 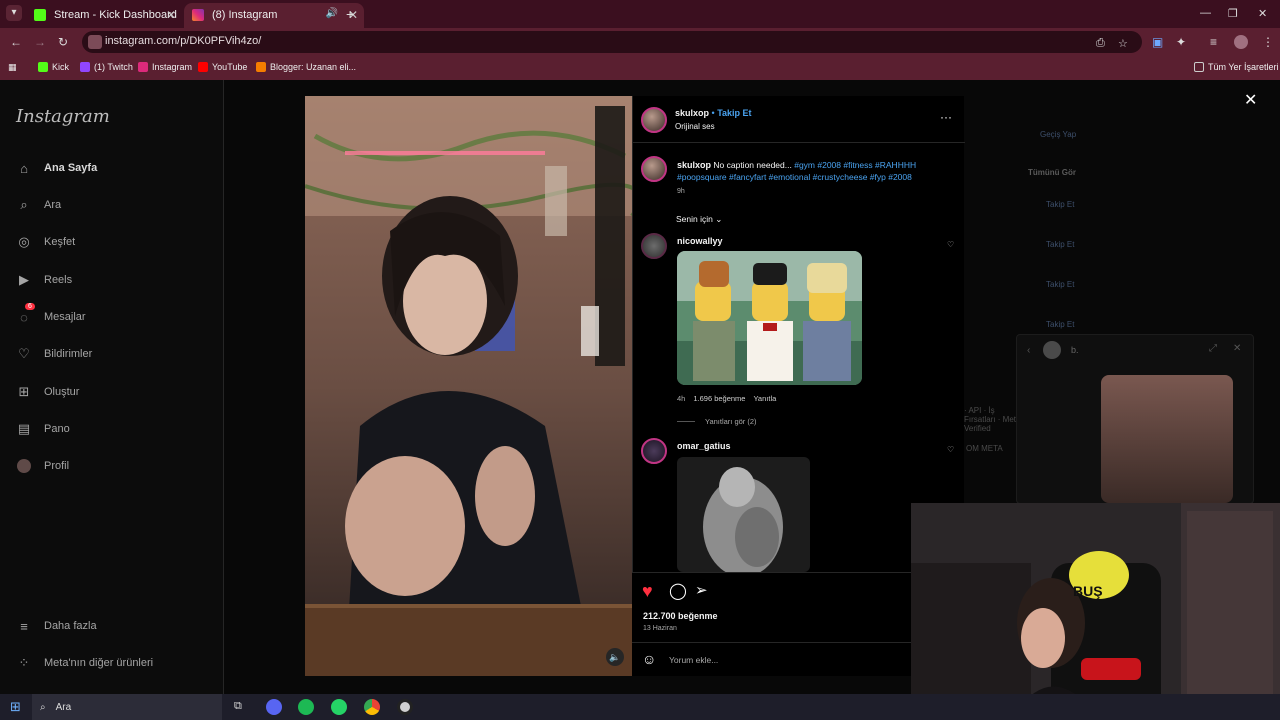 What do you see at coordinates (734, 113) in the screenshot?
I see `follow-button: Takip Et` at bounding box center [734, 113].